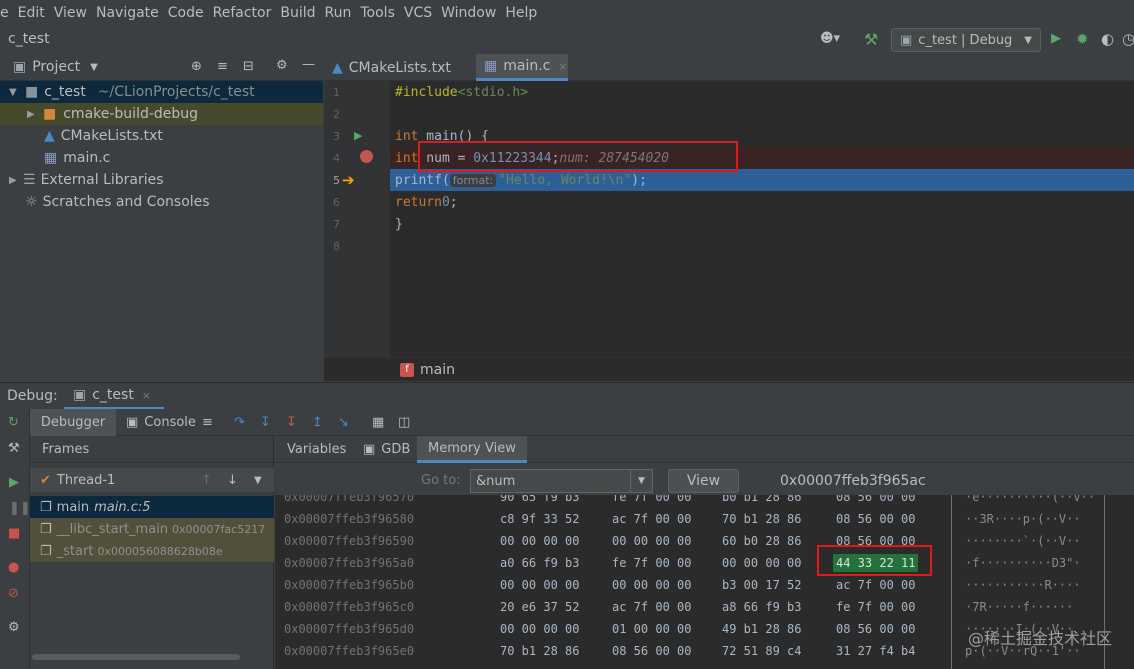 The height and width of the screenshot is (669, 1134). I want to click on evaluate-expression-icon: ▦, so click(378, 422).